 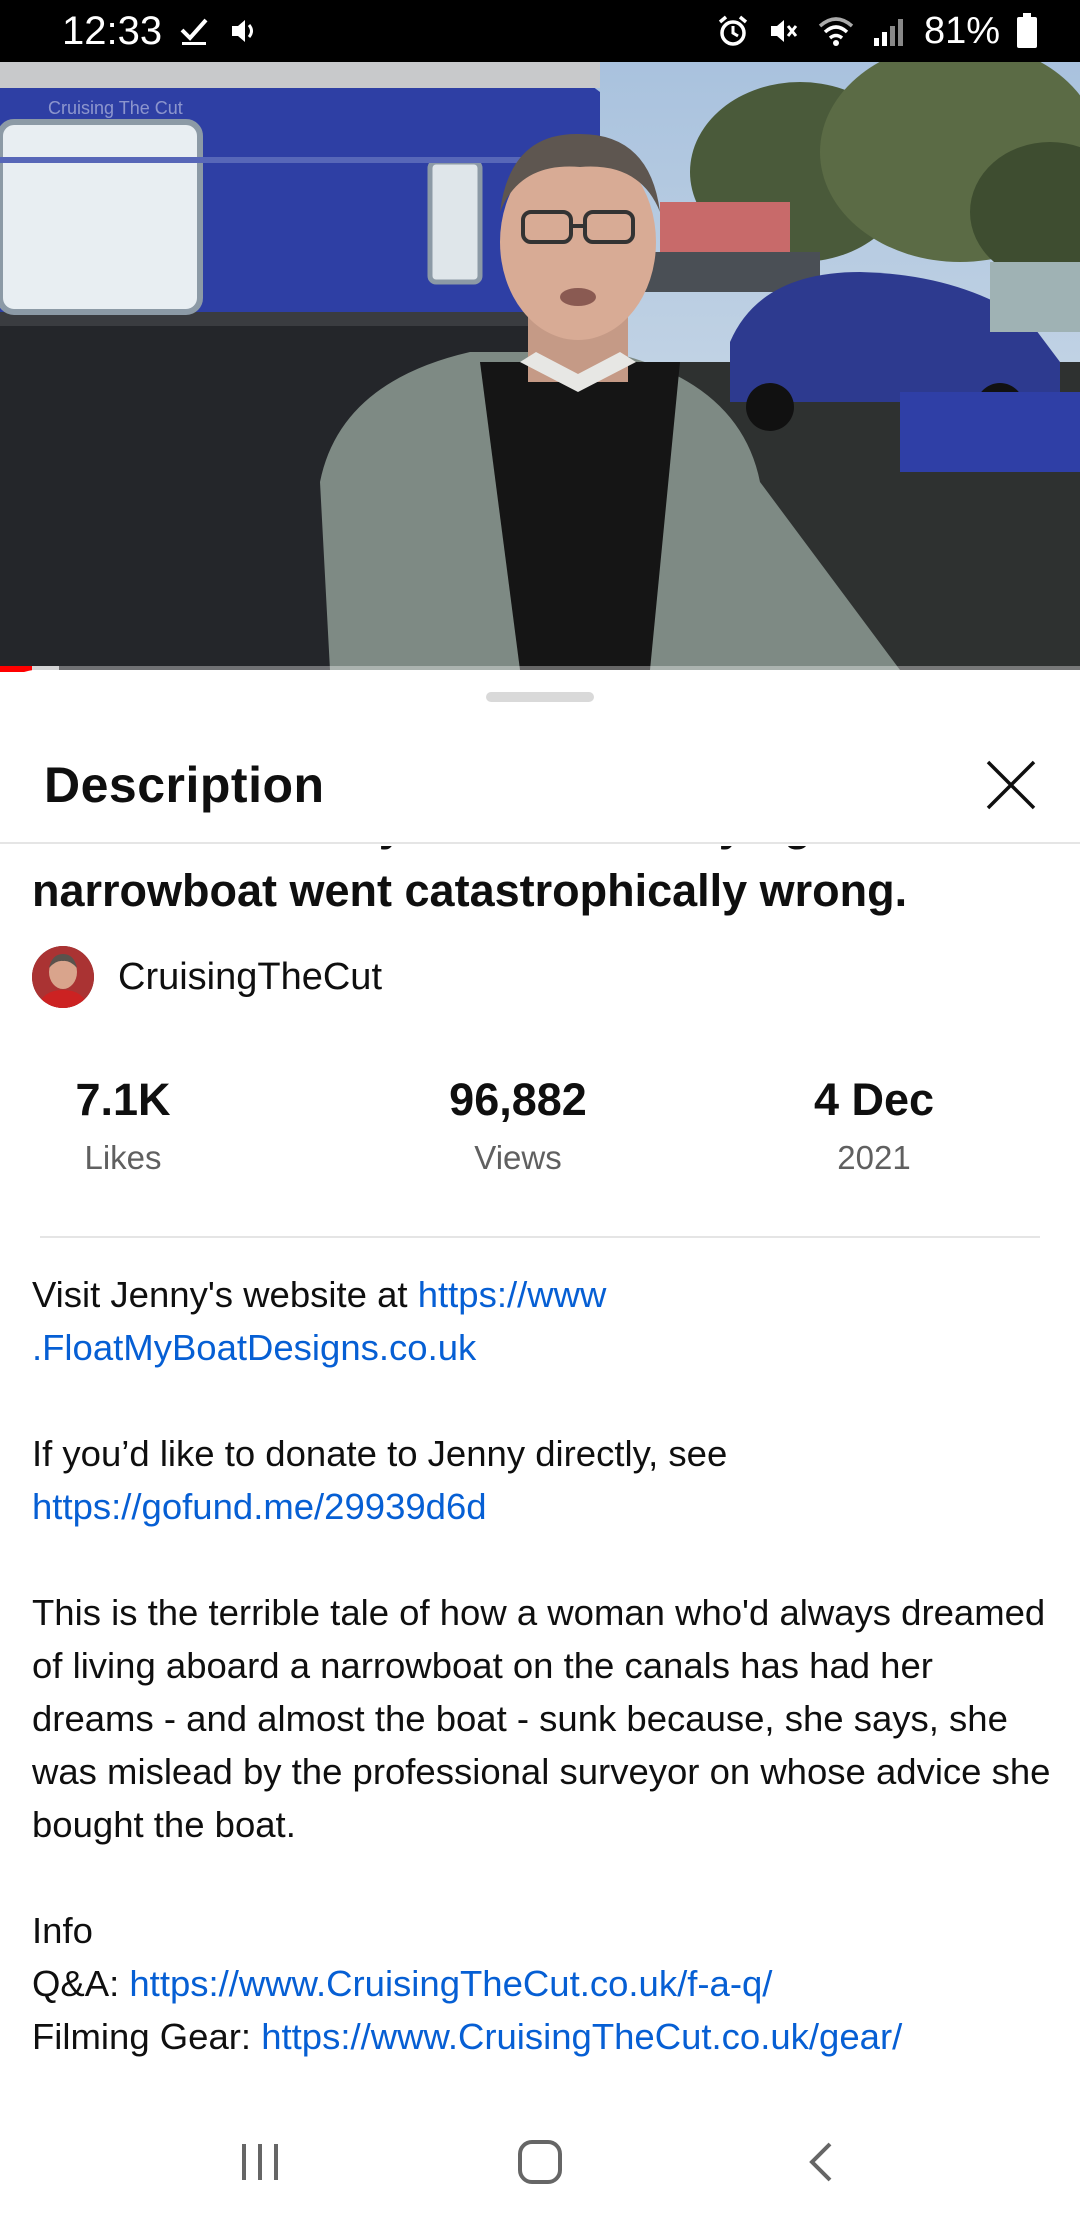 I want to click on channel-row: CruisingTheCut, so click(x=207, y=977).